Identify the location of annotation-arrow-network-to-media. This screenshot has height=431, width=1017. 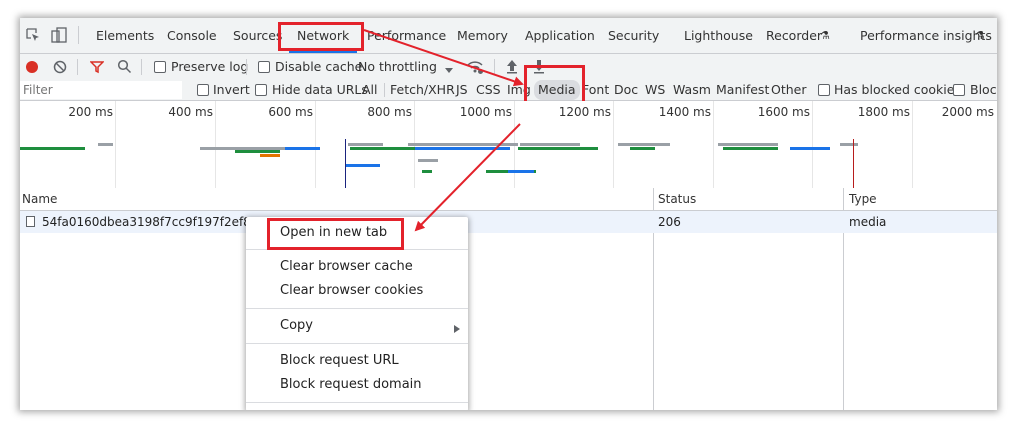
(443, 58).